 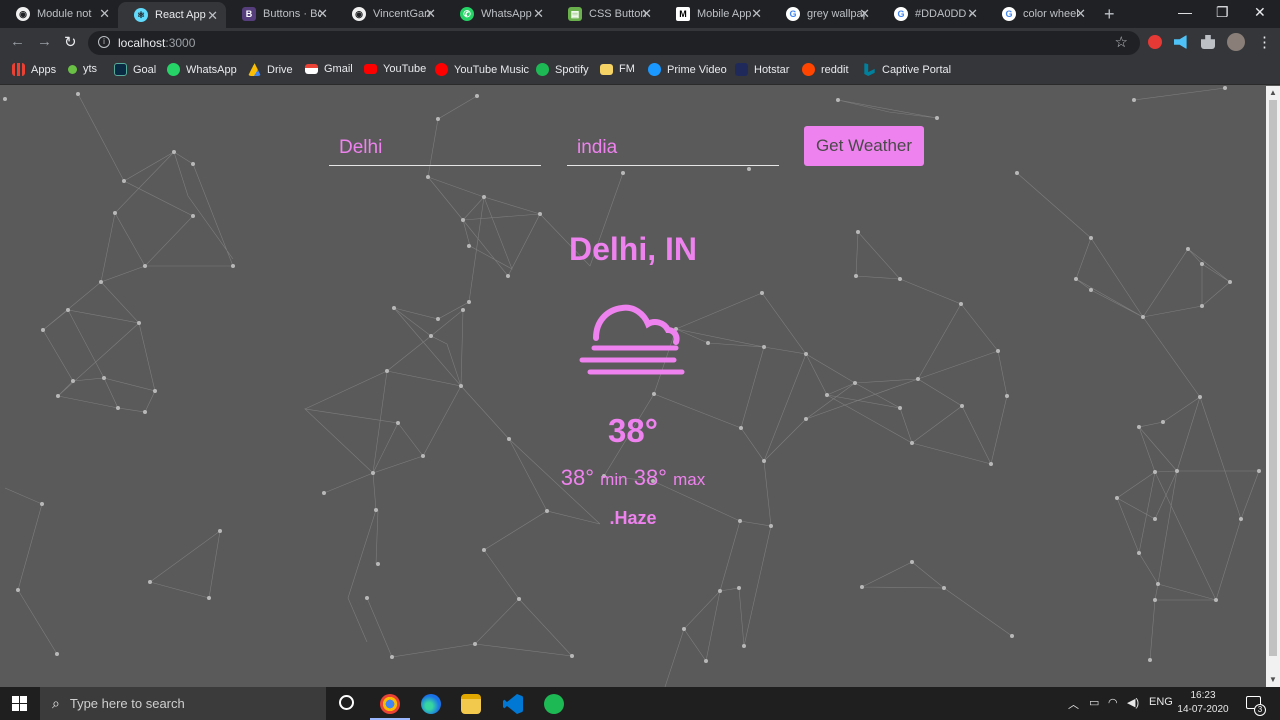 I want to click on react-icon: ⚛, so click(x=141, y=15).